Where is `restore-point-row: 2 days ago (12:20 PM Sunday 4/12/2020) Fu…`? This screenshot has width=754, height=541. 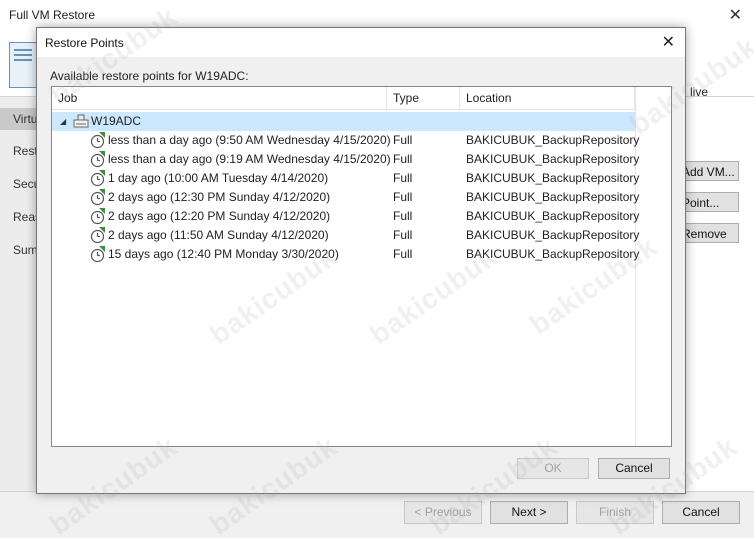 restore-point-row: 2 days ago (12:20 PM Sunday 4/12/2020) Fu… is located at coordinates (345, 216).